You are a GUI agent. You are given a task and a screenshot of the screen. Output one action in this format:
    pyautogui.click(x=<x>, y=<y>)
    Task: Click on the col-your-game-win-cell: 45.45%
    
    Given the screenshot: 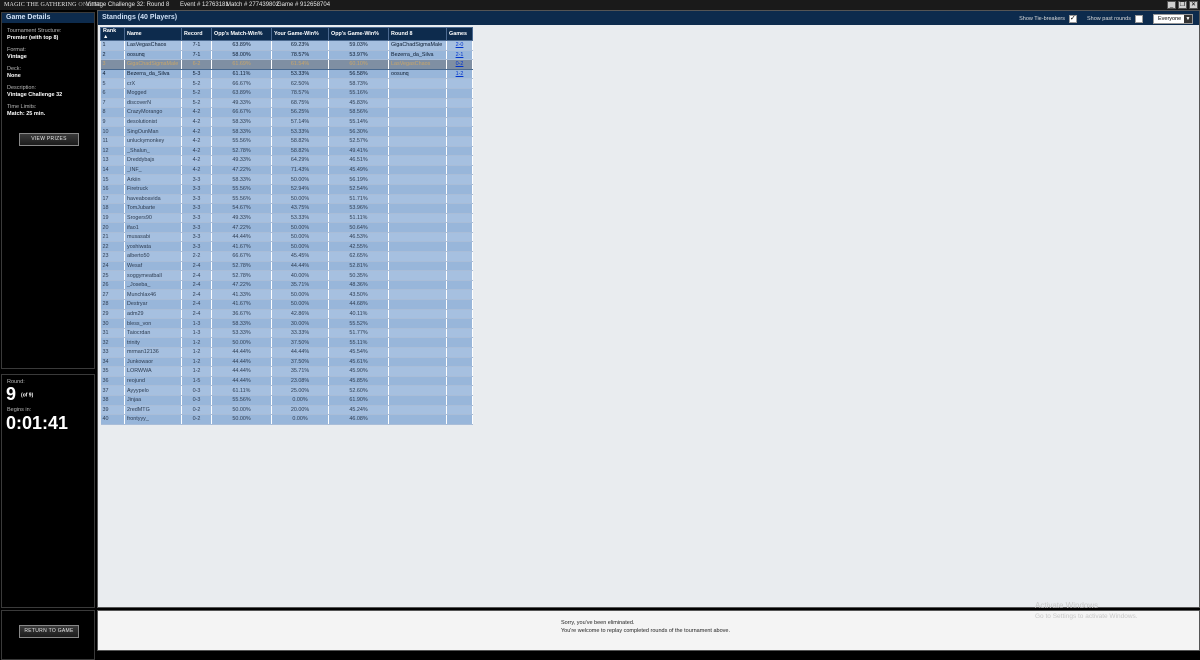 What is the action you would take?
    pyautogui.click(x=300, y=256)
    